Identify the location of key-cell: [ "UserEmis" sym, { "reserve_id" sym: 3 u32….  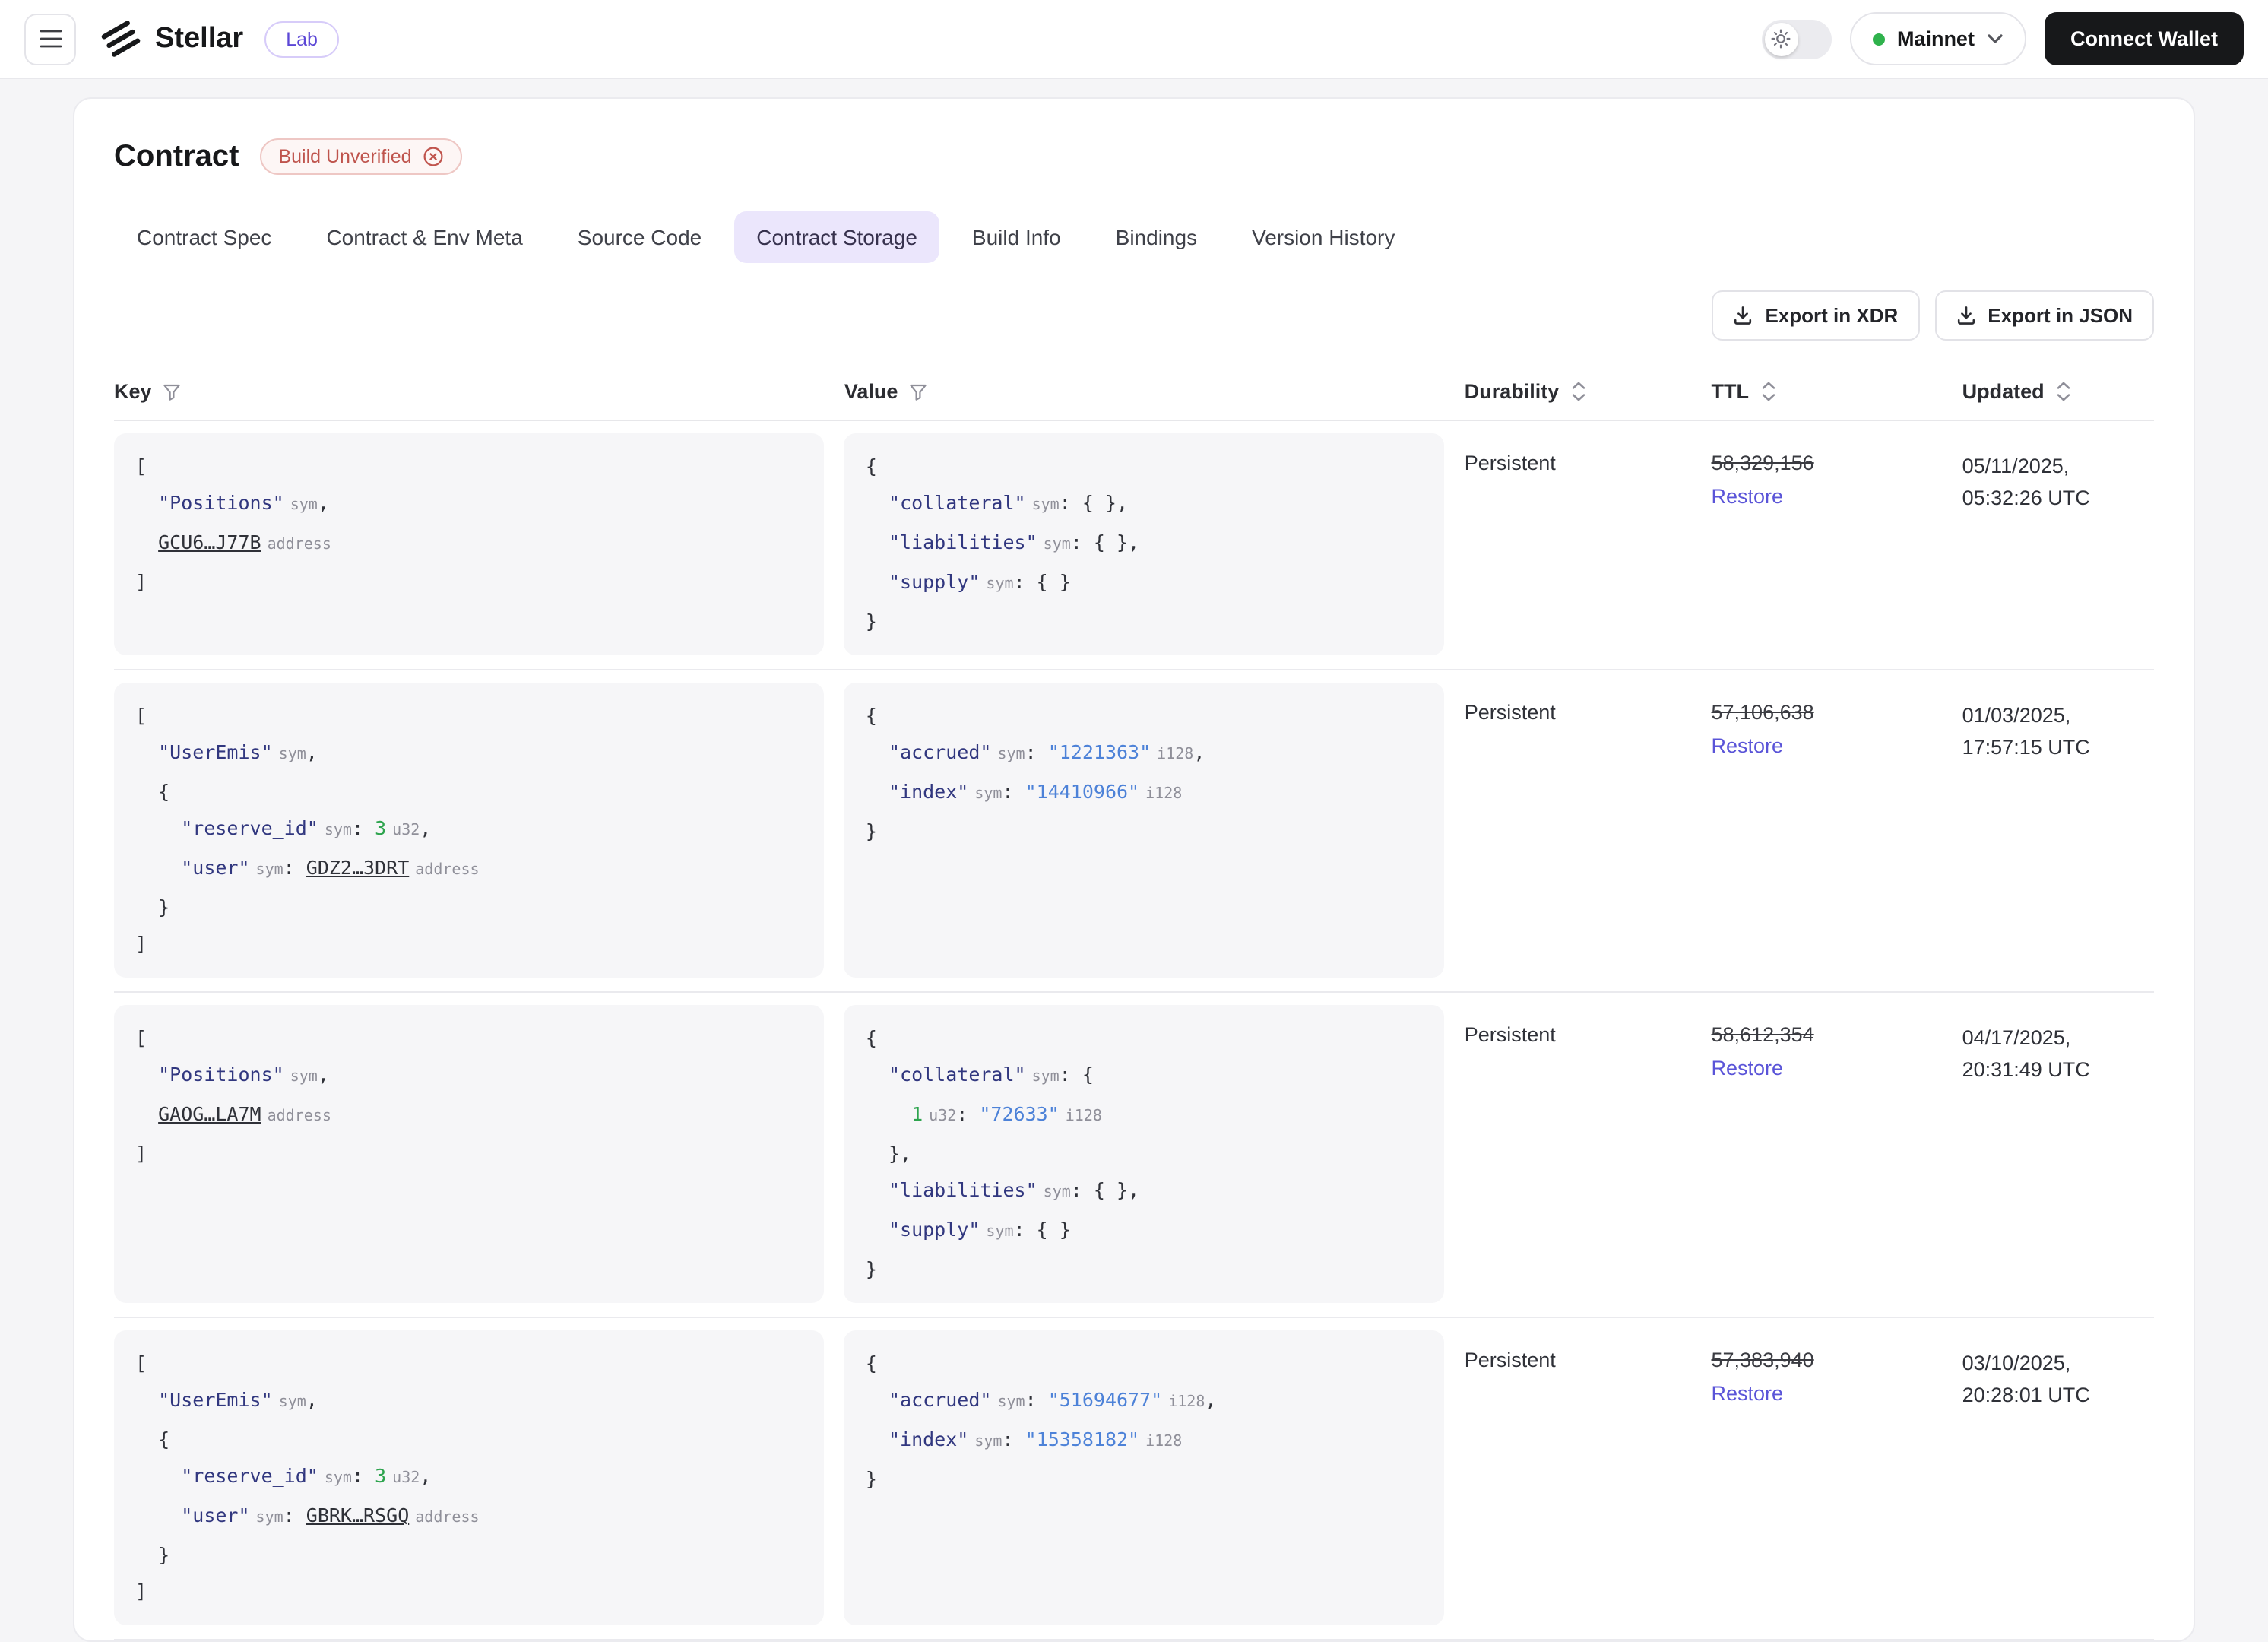
(479, 1477).